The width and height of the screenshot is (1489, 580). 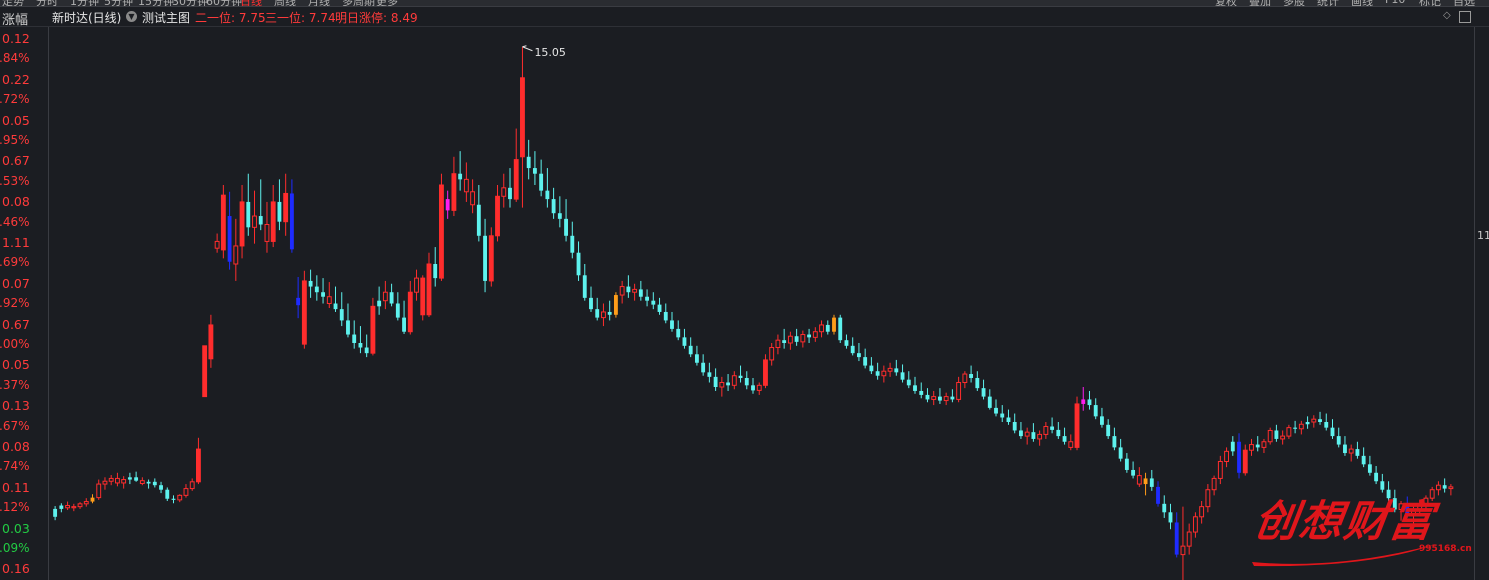 What do you see at coordinates (1260, 3) in the screenshot?
I see `toolbar-item: 叠加` at bounding box center [1260, 3].